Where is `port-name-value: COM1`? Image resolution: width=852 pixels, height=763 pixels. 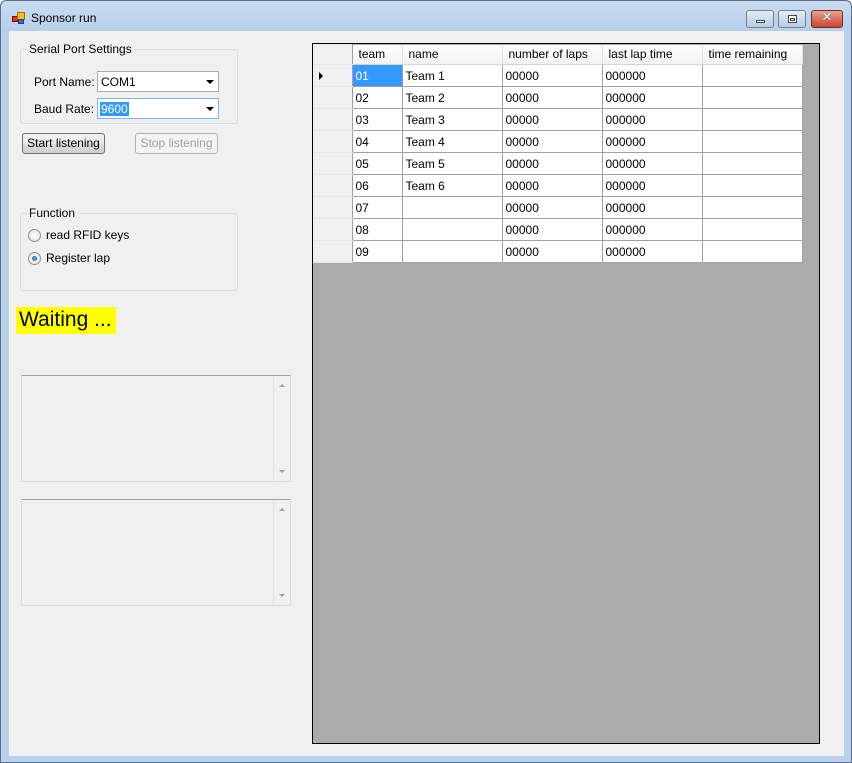
port-name-value: COM1 is located at coordinates (118, 82).